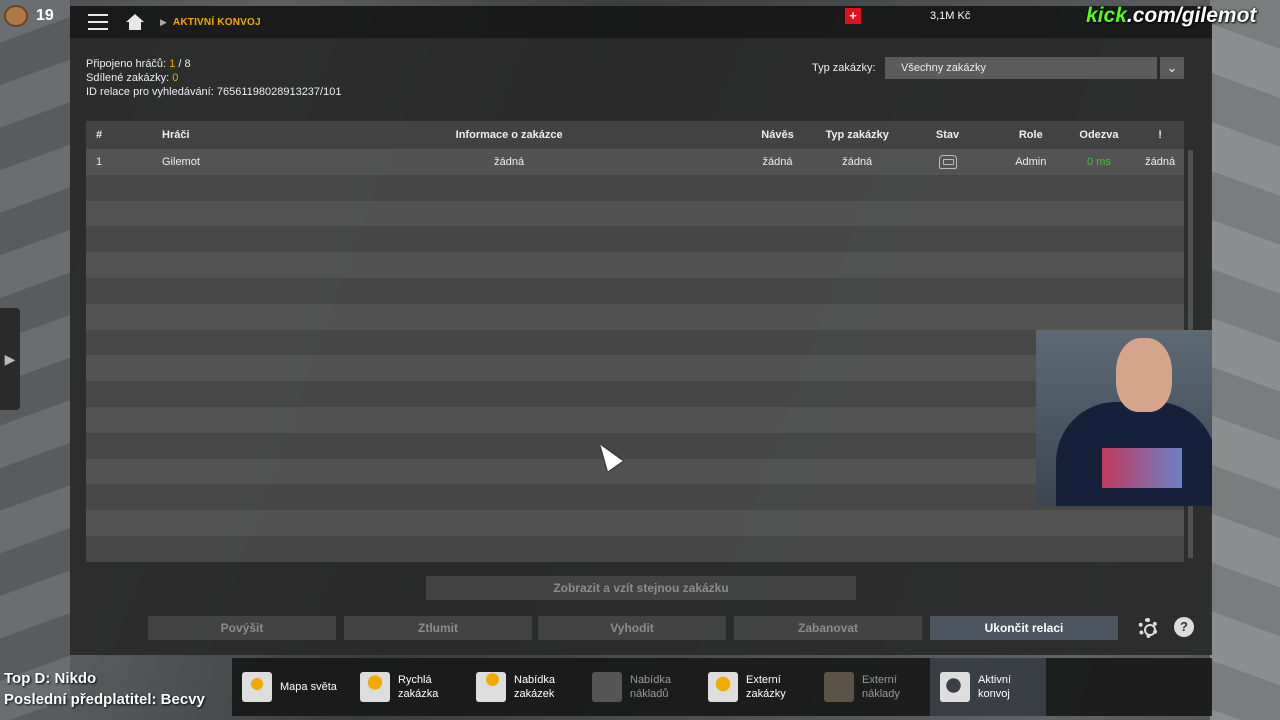 This screenshot has height=720, width=1280. Describe the element at coordinates (220, 135) in the screenshot. I see `header-player: Hráči` at that location.